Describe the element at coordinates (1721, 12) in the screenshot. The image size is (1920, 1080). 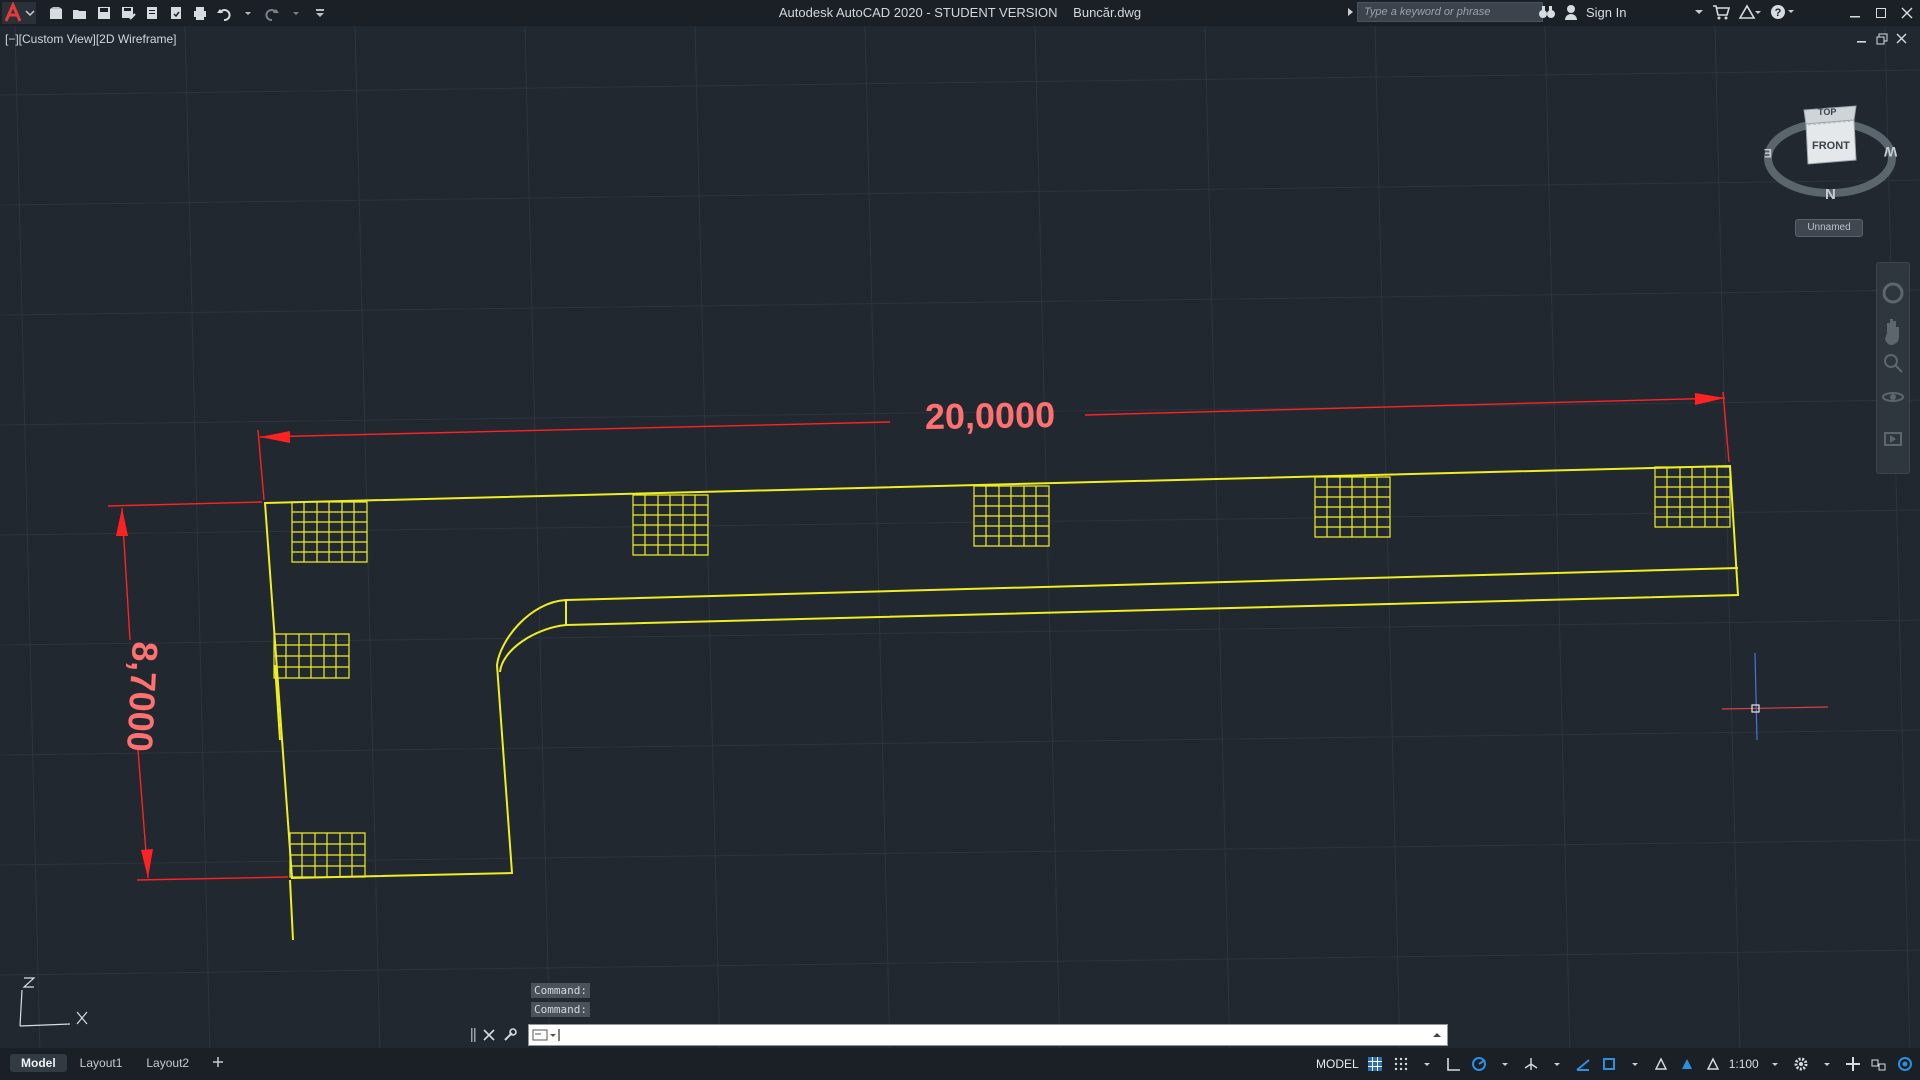
I see `cart-icon` at that location.